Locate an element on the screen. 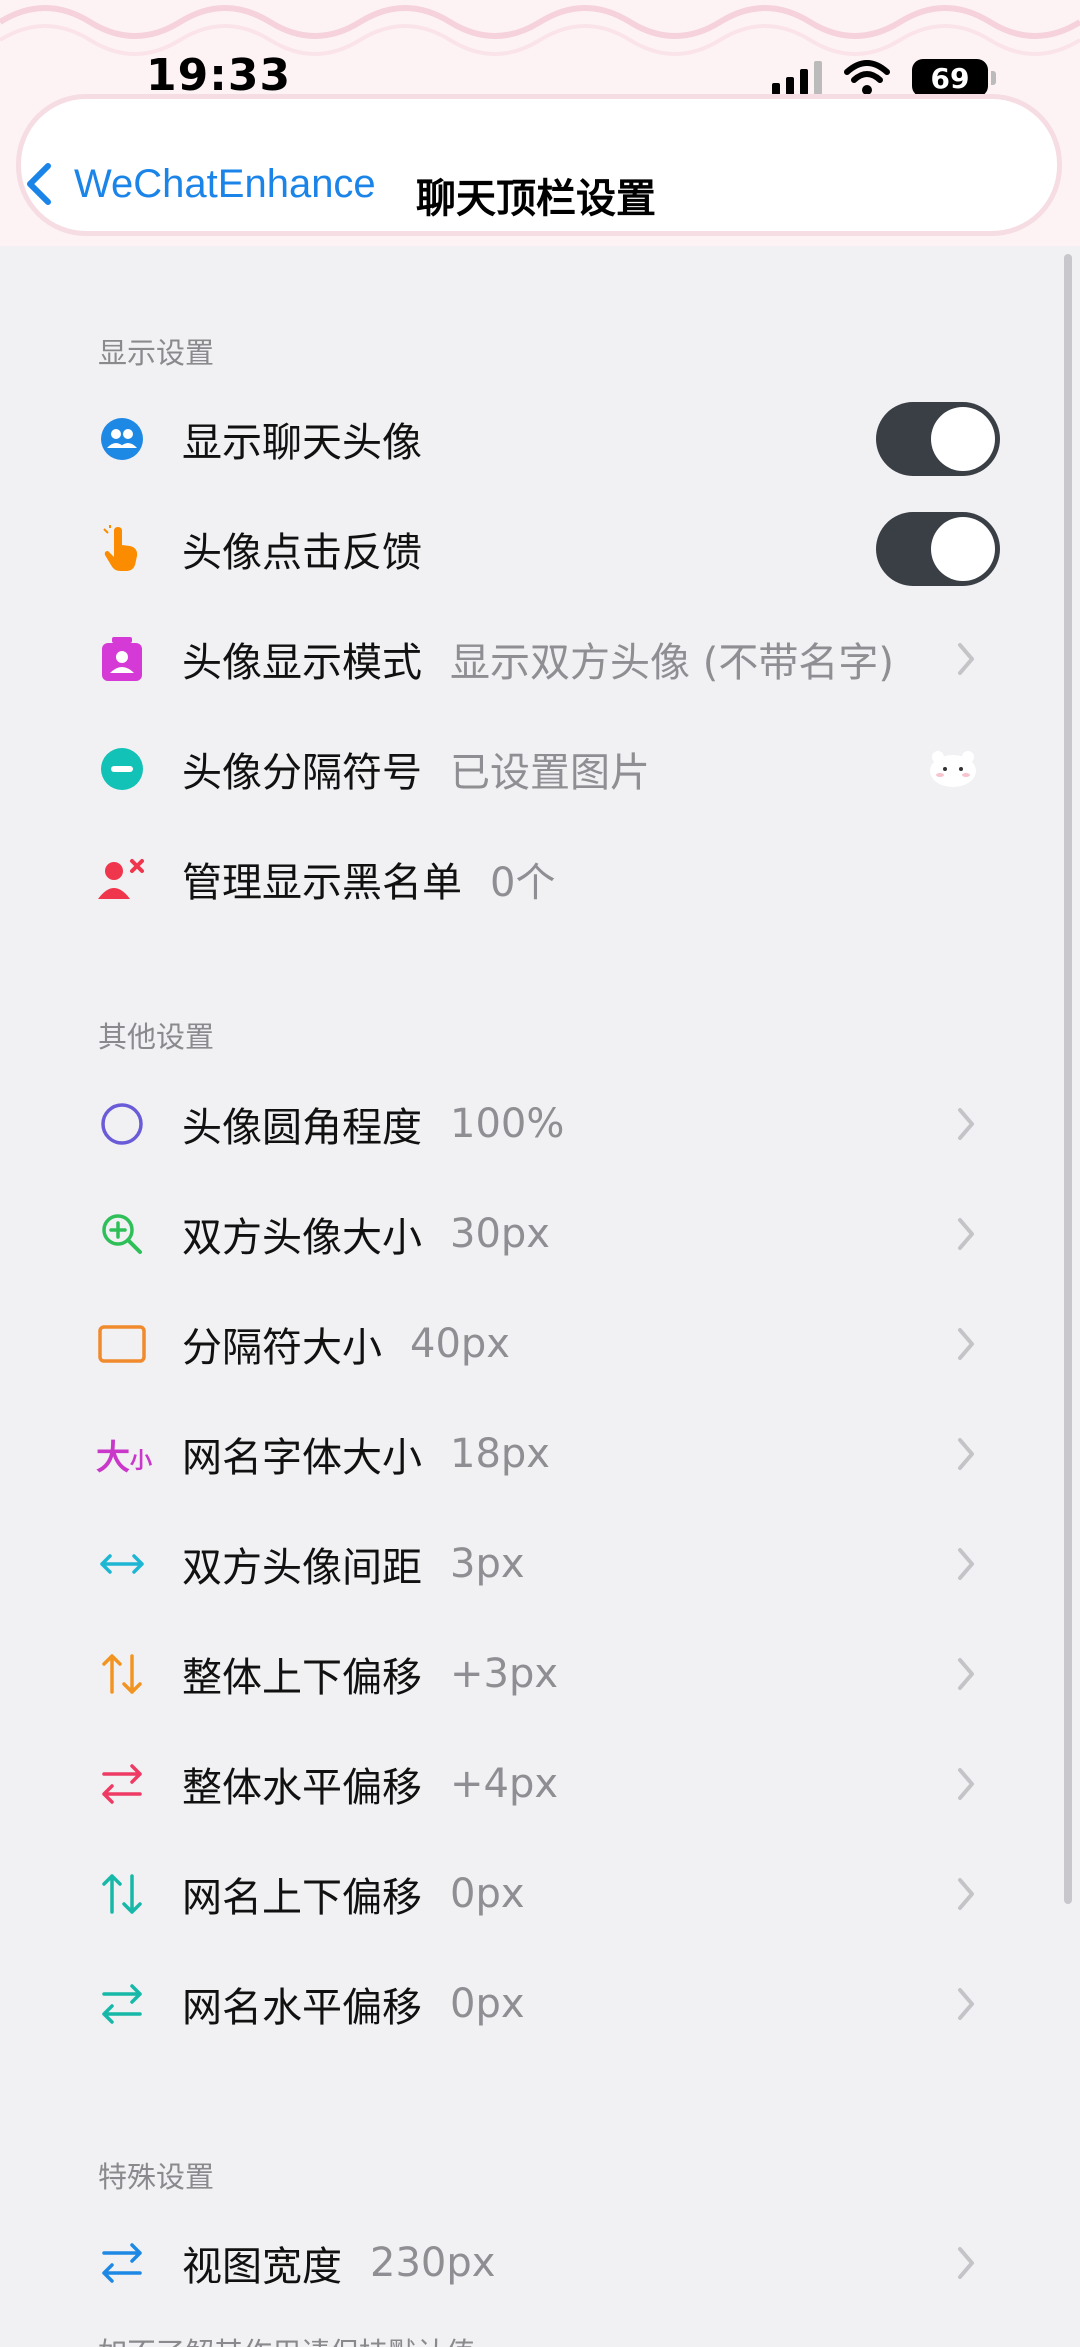  row-value: 230px is located at coordinates (433, 2263).